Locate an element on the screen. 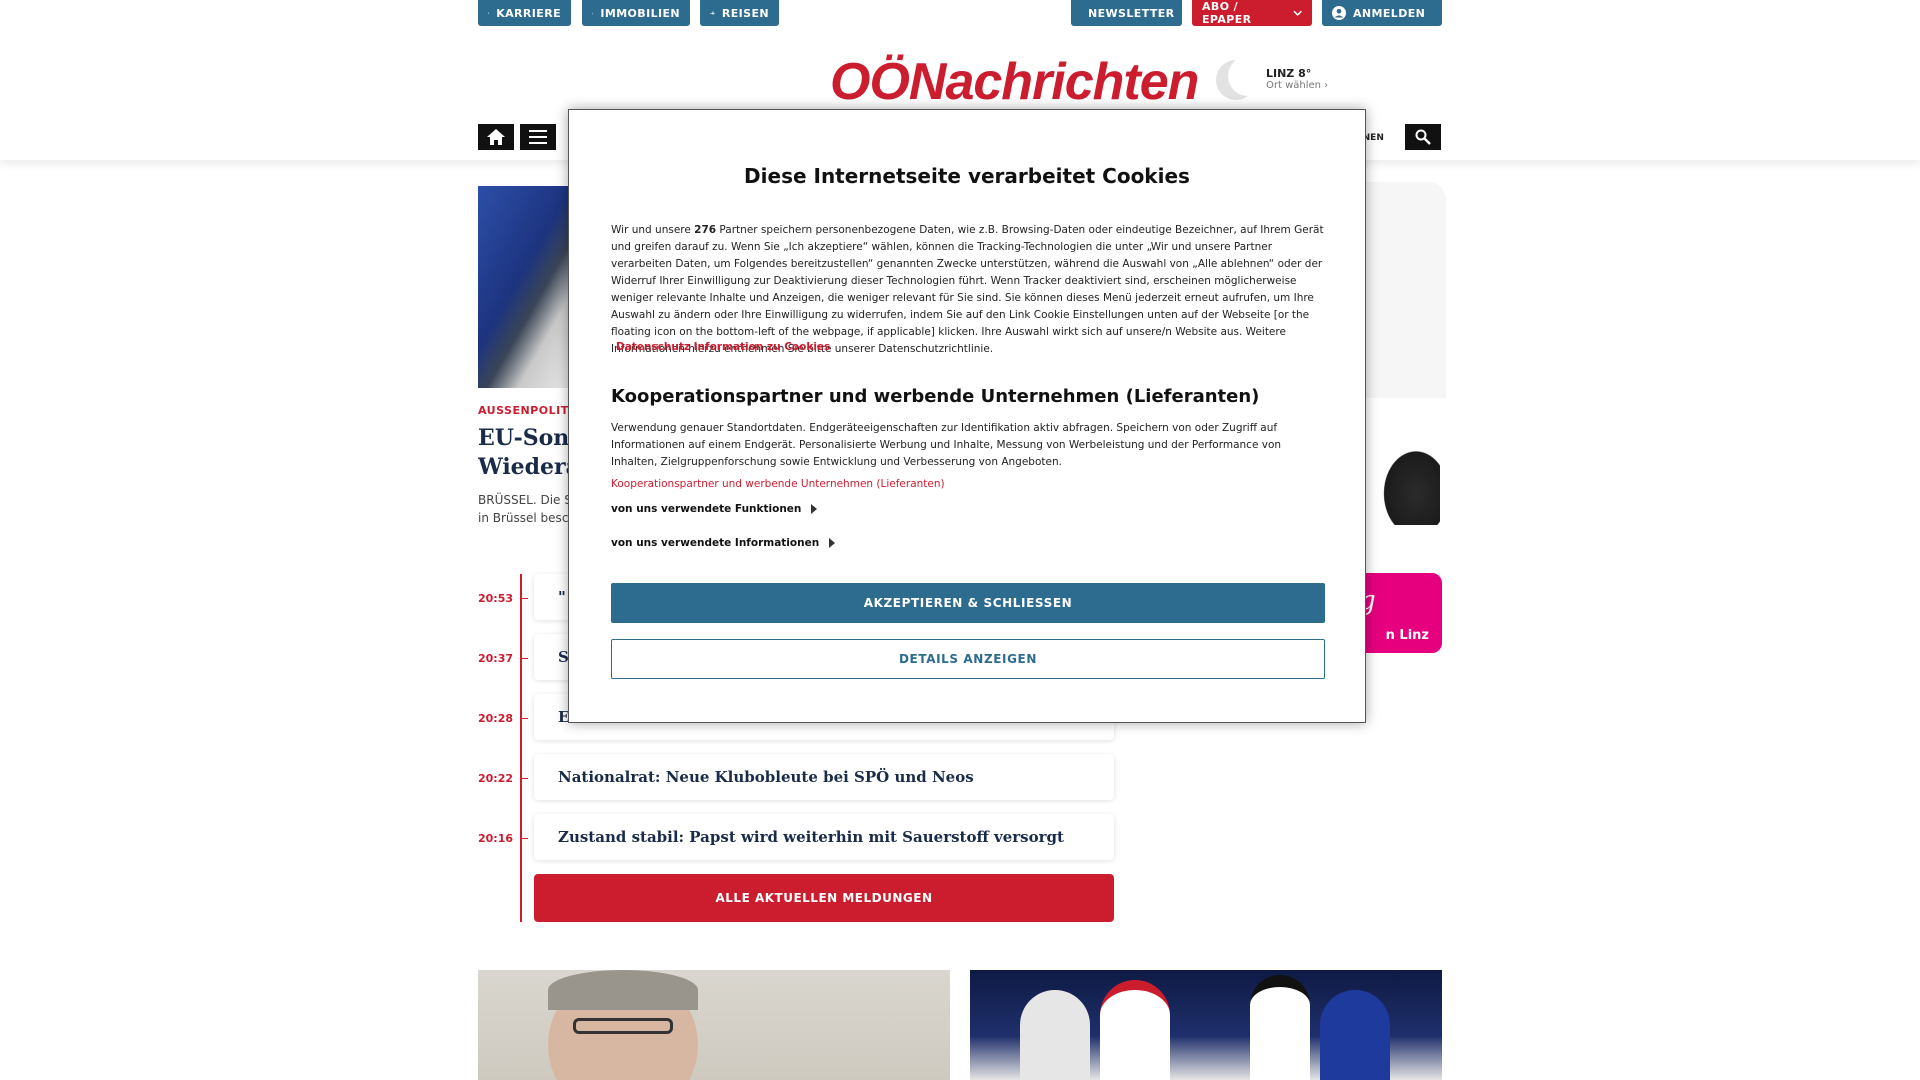  cookie-dialog-title: Diese Internetseite verarbeitet Cookies is located at coordinates (967, 176).